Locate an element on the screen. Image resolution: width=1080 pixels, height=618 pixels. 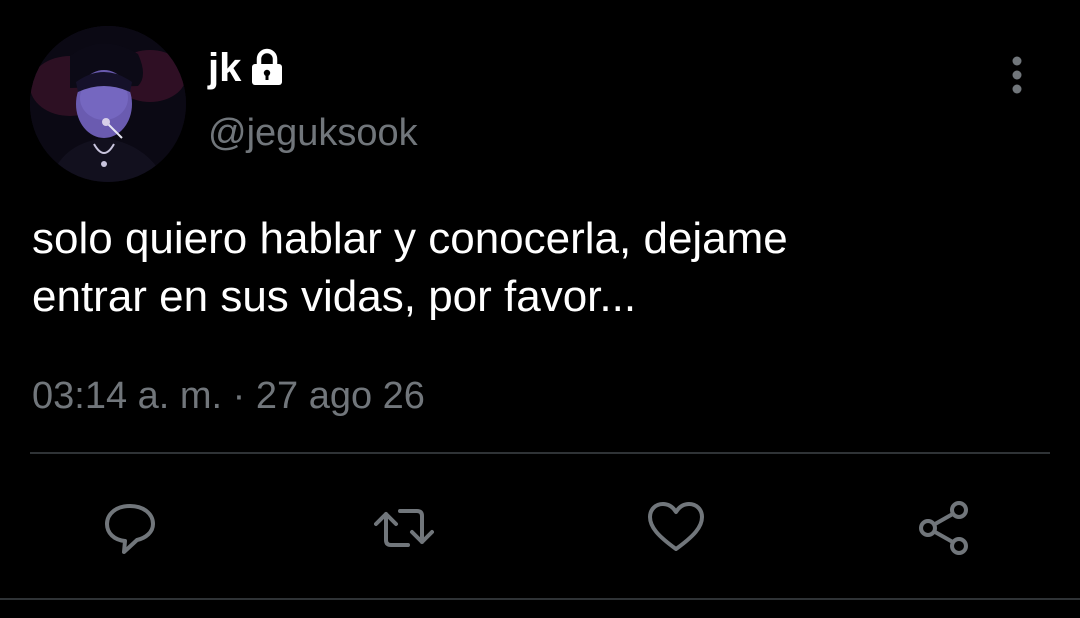
display-name-row: jk is located at coordinates (246, 68).